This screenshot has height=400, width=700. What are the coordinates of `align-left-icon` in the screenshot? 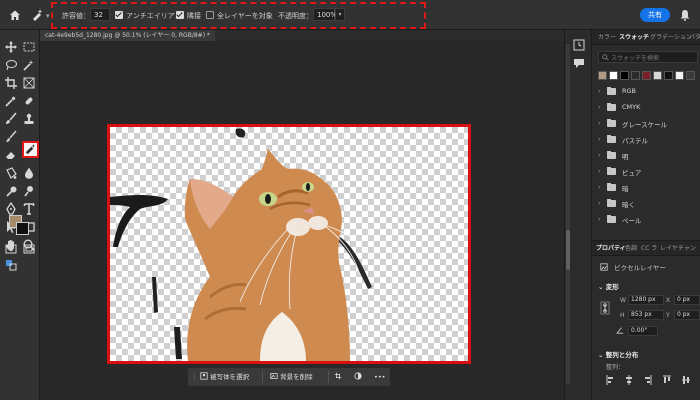 It's located at (610, 380).